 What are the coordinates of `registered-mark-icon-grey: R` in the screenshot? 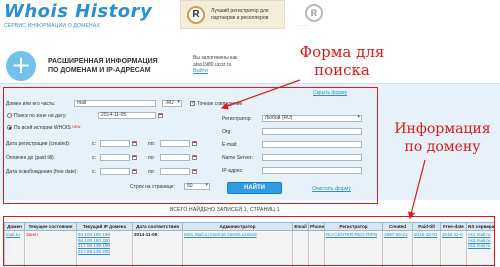 It's located at (314, 13).